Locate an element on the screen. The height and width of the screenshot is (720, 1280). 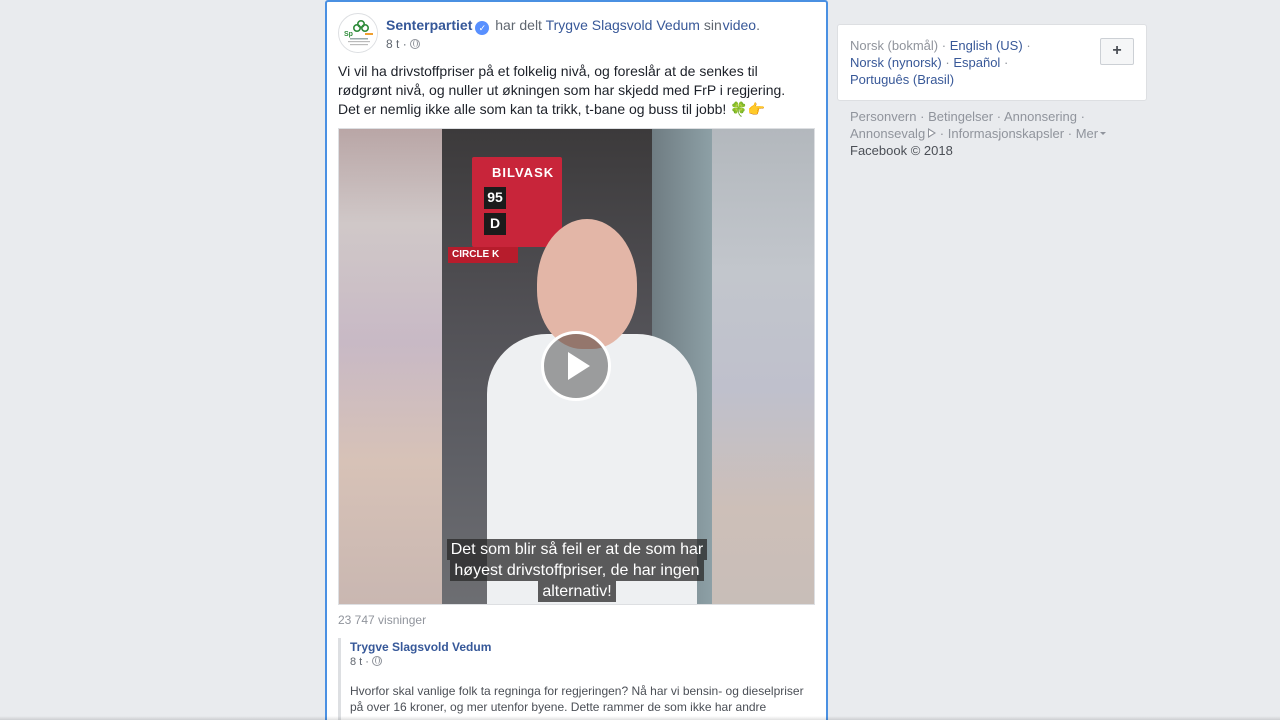
subtitle-line: høyest drivstoffpriser, de har ingen is located at coordinates (577, 570).